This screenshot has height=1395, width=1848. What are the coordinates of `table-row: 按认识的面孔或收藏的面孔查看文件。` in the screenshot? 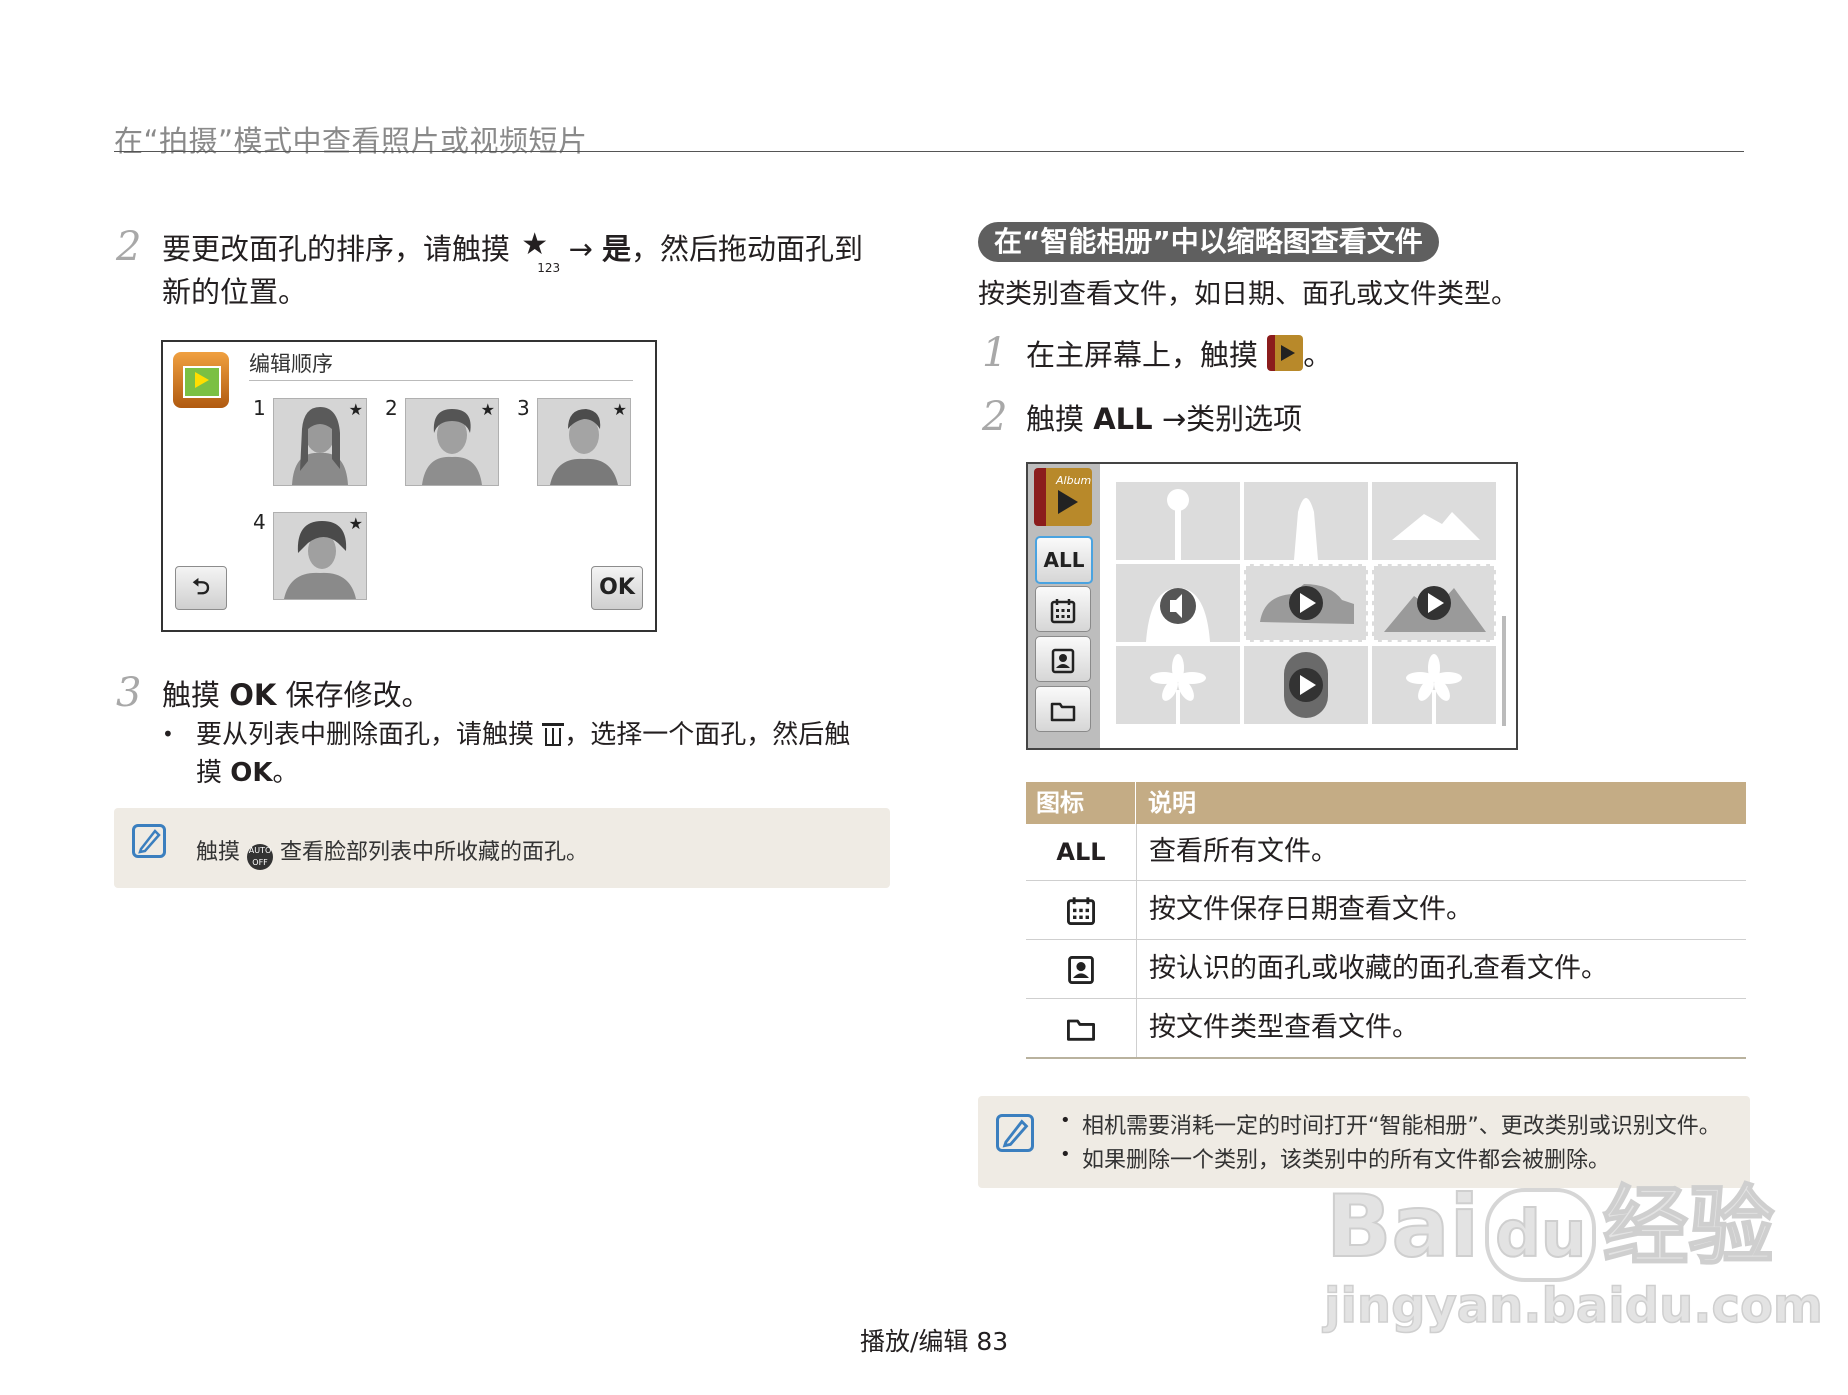 It's located at (1386, 969).